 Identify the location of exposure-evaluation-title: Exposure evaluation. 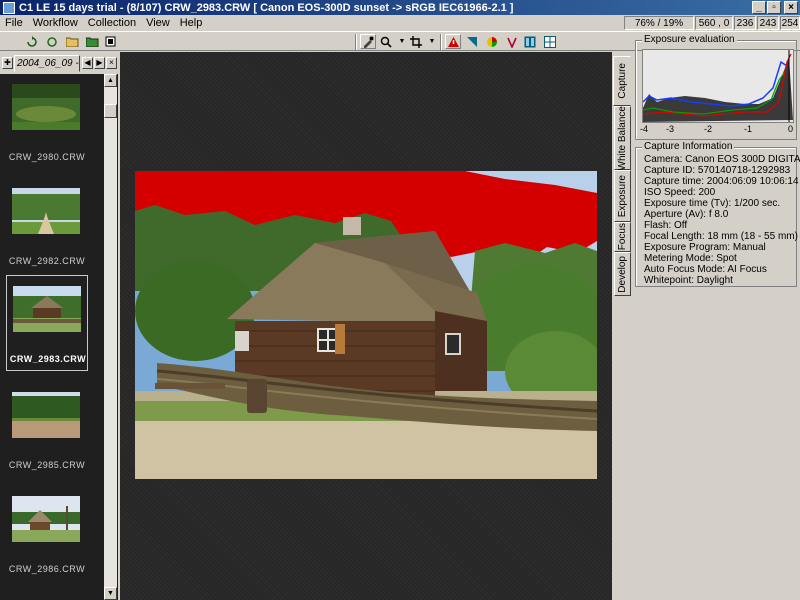
(689, 39).